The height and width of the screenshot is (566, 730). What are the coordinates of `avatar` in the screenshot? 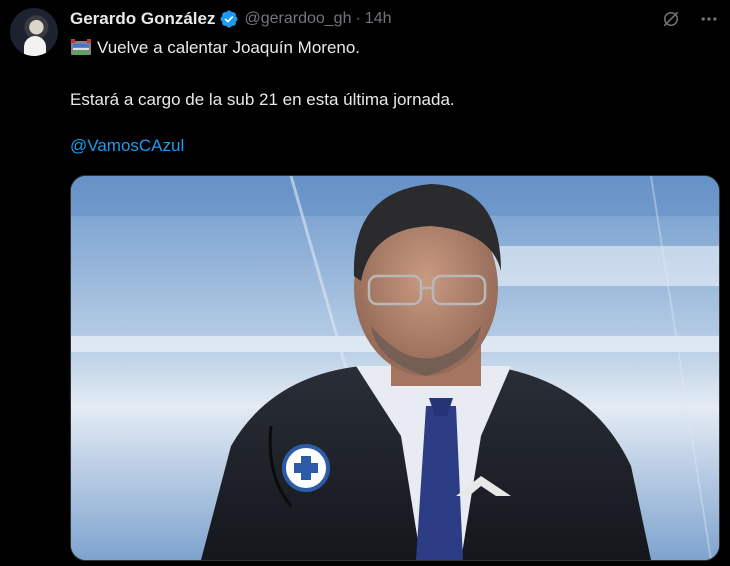 It's located at (34, 32).